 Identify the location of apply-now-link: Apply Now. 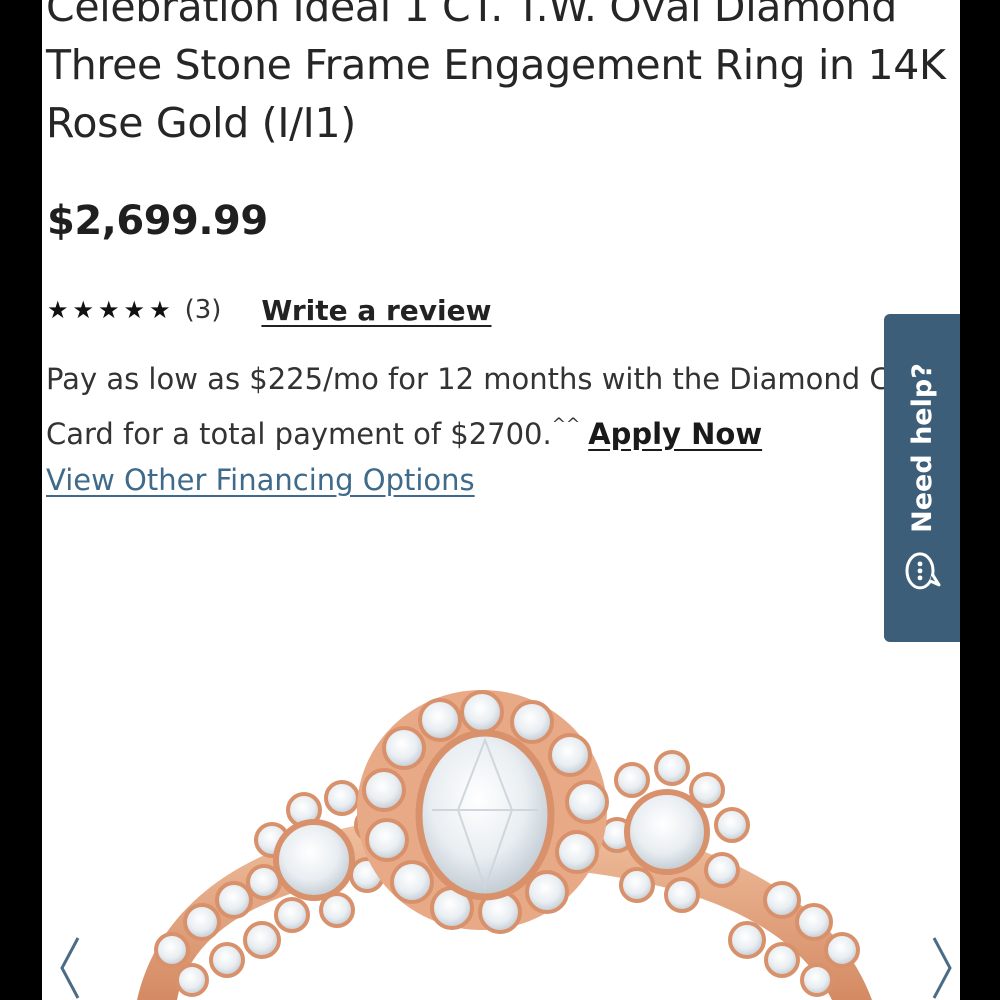
(675, 434).